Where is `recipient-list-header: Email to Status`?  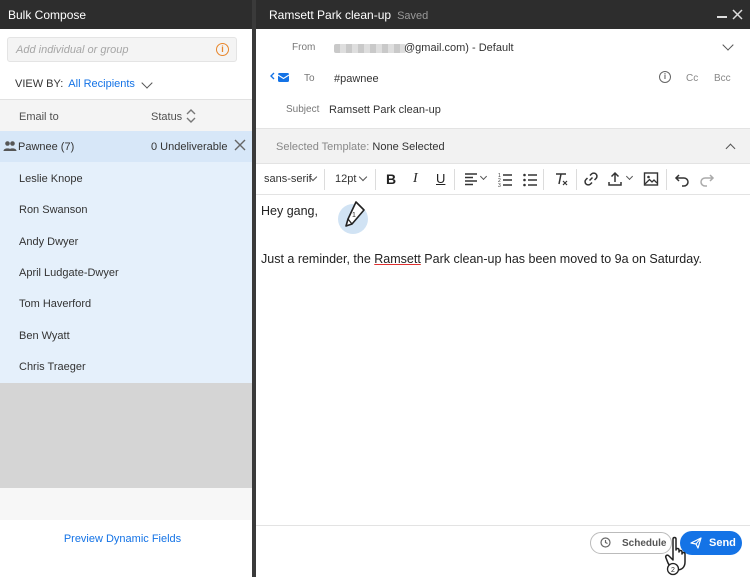
recipient-list-header: Email to Status is located at coordinates (126, 115).